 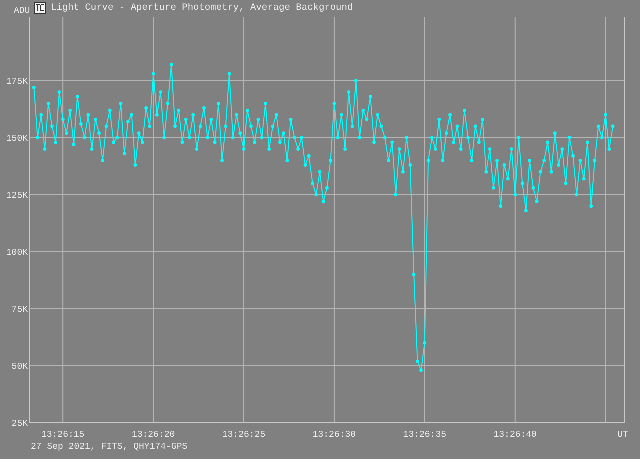 What do you see at coordinates (425, 435) in the screenshot?
I see `axis-label: 13:26:35` at bounding box center [425, 435].